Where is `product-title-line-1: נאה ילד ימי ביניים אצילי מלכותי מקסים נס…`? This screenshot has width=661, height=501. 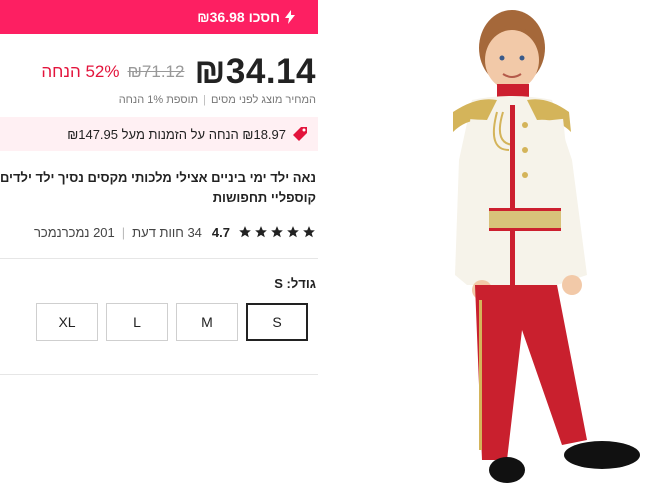 product-title-line-1: נאה ילד ימי ביניים אצילי מלכותי מקסים נס… is located at coordinates (158, 177).